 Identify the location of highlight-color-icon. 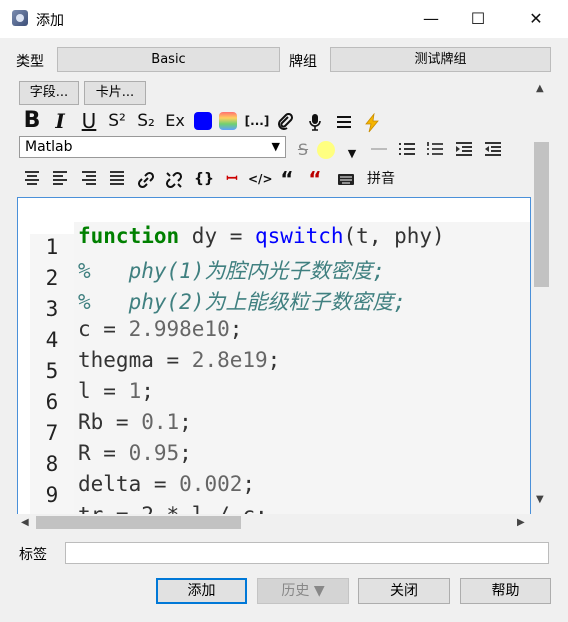
(326, 150).